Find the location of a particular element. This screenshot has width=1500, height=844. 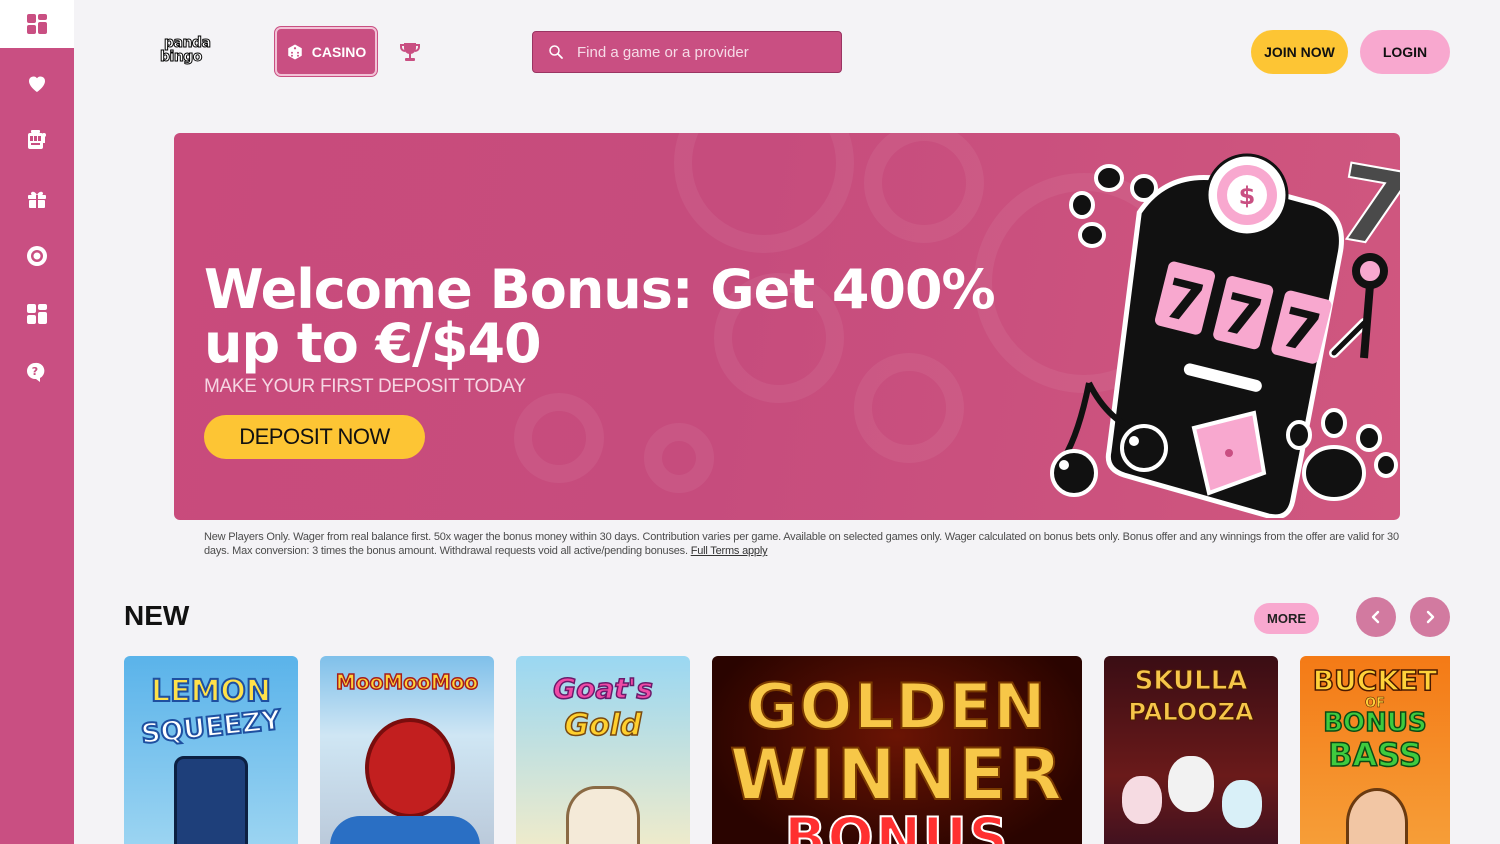

chevron-right-icon is located at coordinates (1430, 617).